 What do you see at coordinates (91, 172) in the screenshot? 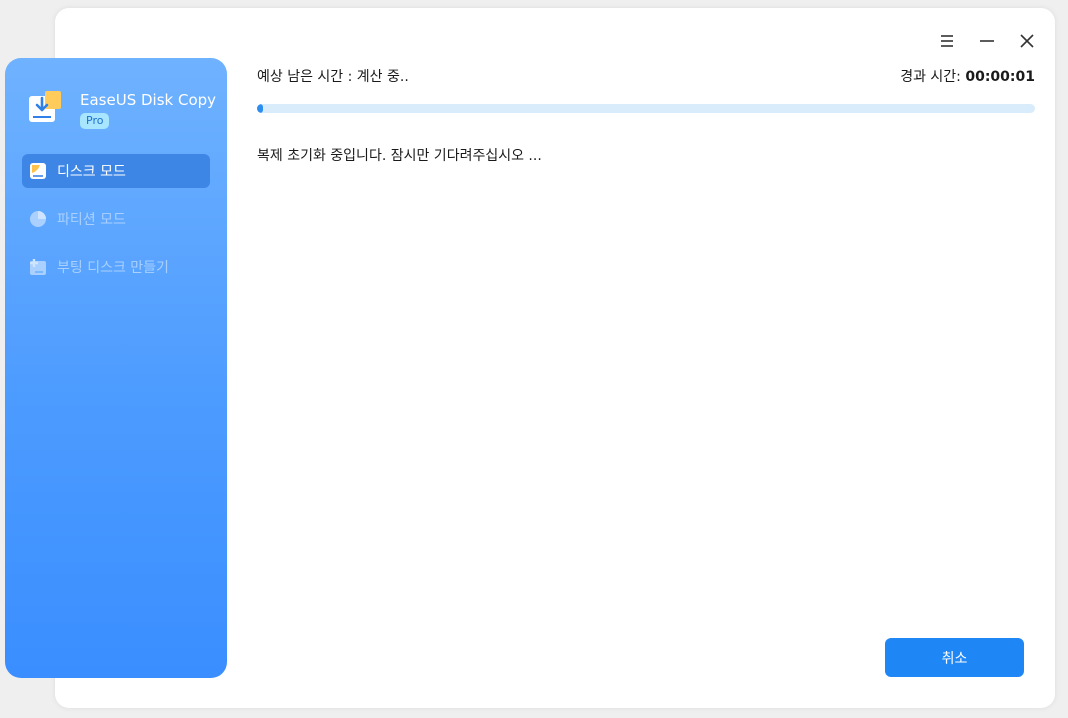
I see `sidebar-item-label: 디스크 모드` at bounding box center [91, 172].